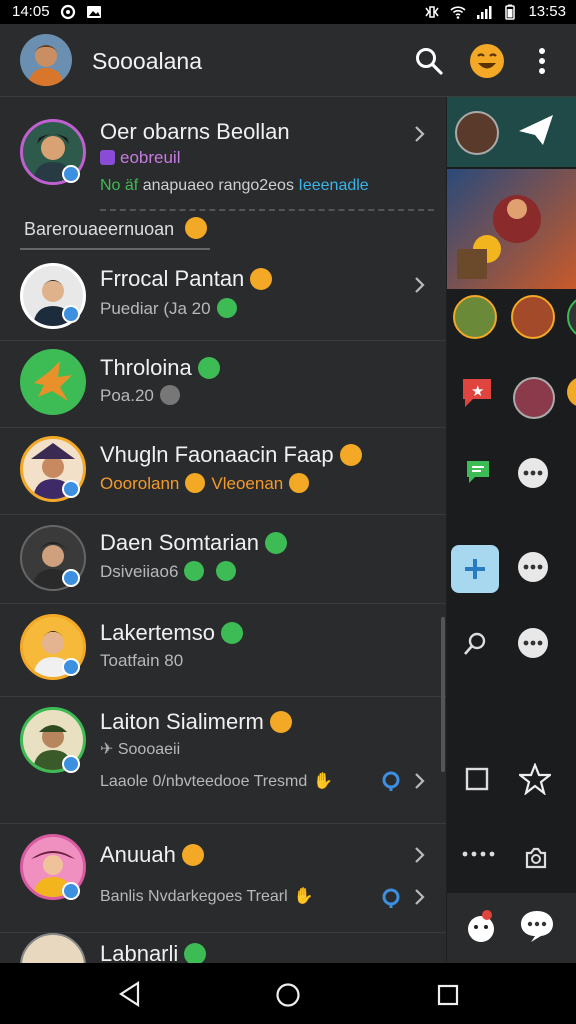 The image size is (576, 1024). Describe the element at coordinates (217, 781) in the screenshot. I see `chat-preview: Laaole 0/nbvteedooe Tresmd ✋` at that location.